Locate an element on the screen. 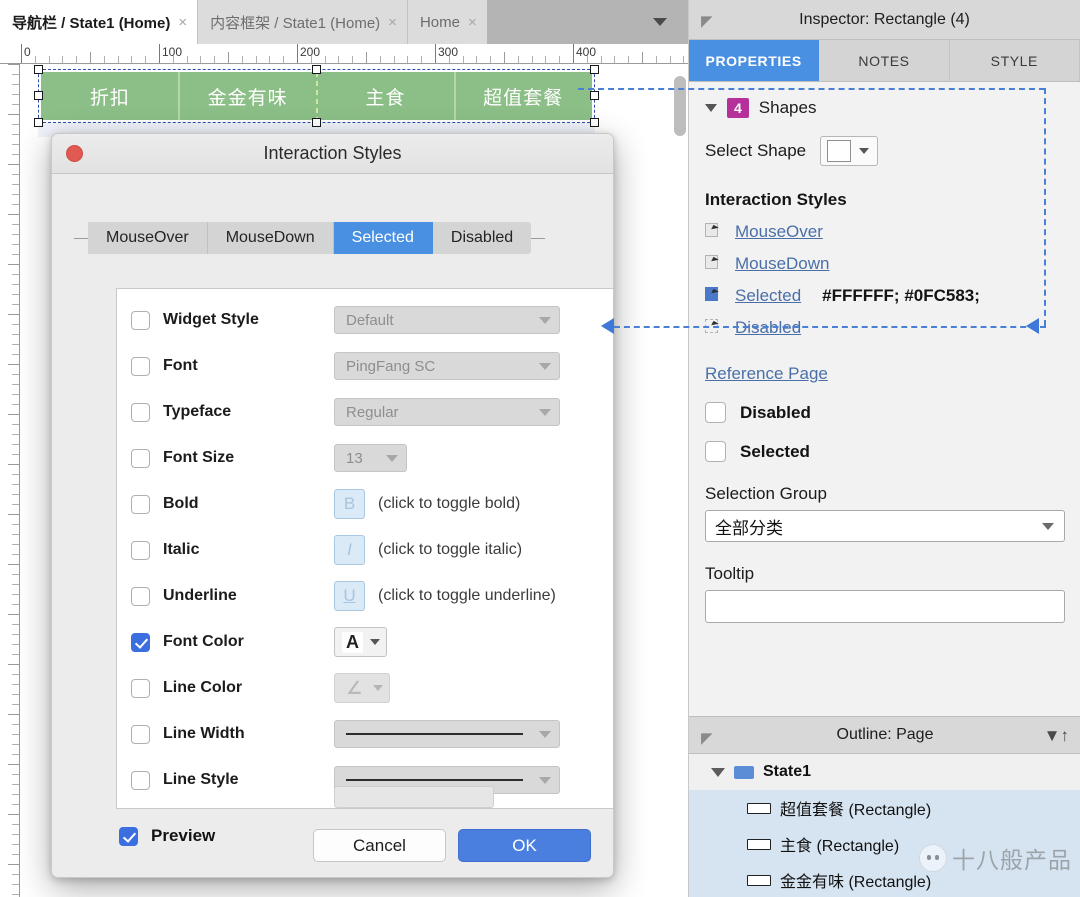 This screenshot has width=1080, height=897. italic-toggle-button: I is located at coordinates (349, 550).